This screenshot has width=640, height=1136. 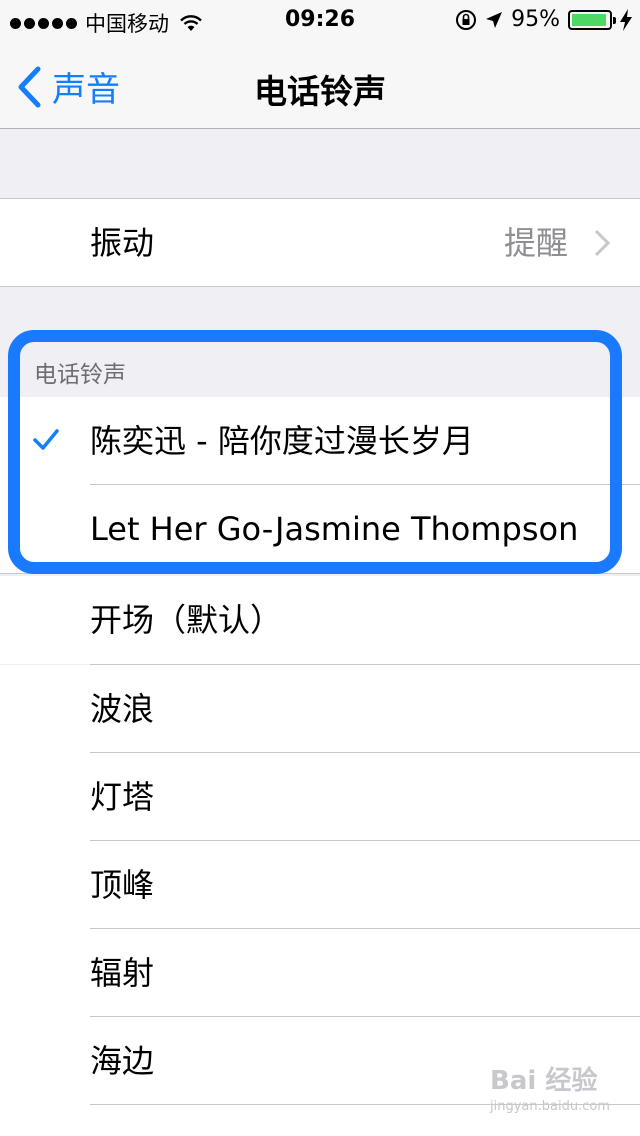 I want to click on ringtone-label: 陈奕迅 - 陪你度过漫长岁月, so click(x=282, y=441).